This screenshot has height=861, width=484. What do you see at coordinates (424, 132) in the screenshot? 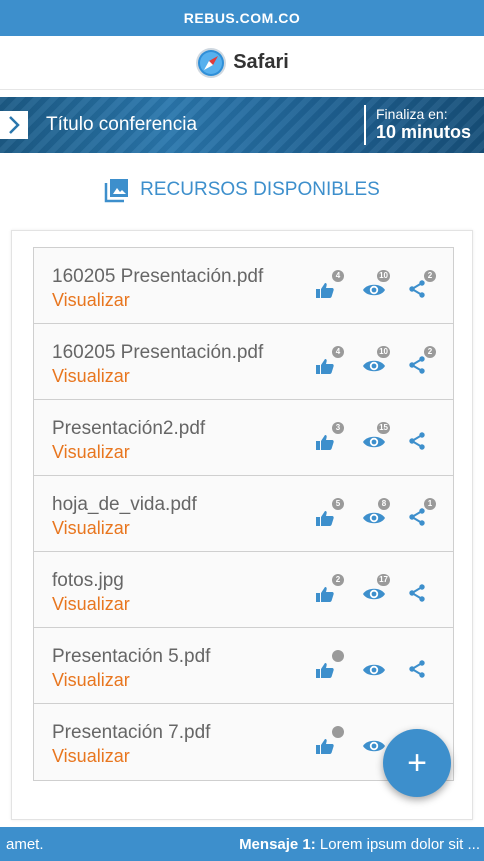
I see `timer-value: 10 minutos` at bounding box center [424, 132].